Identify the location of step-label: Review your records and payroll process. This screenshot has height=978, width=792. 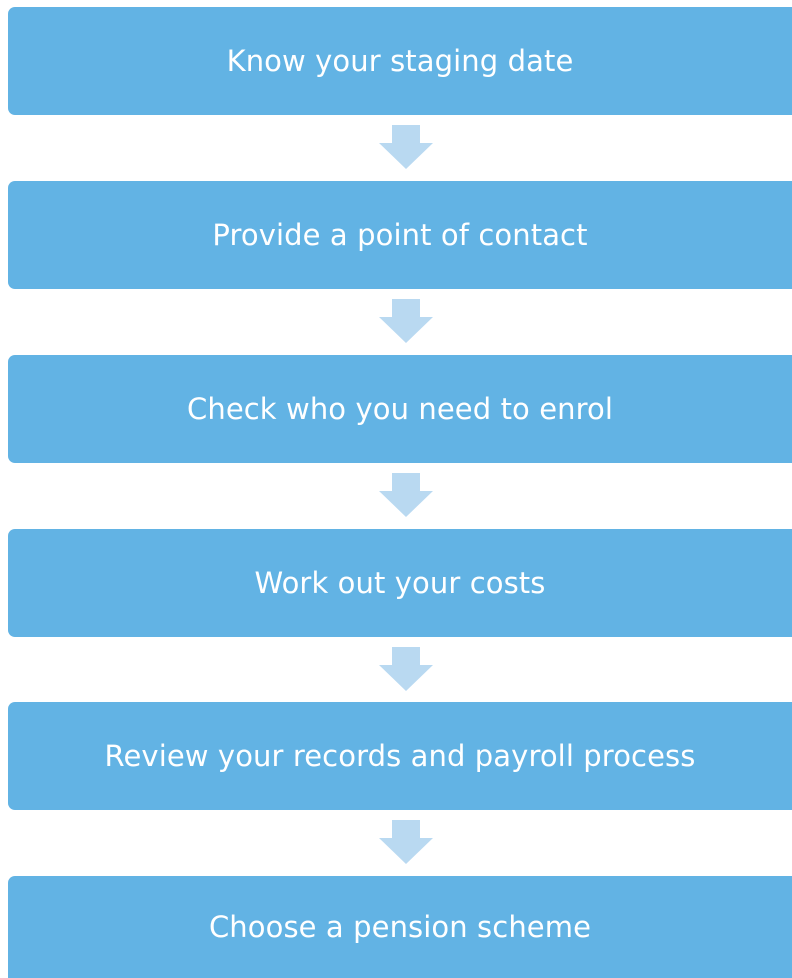
(400, 756).